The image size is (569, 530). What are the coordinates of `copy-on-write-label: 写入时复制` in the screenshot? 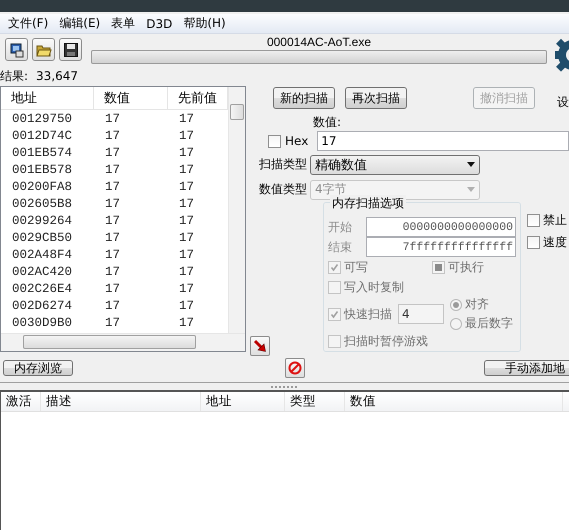 It's located at (374, 287).